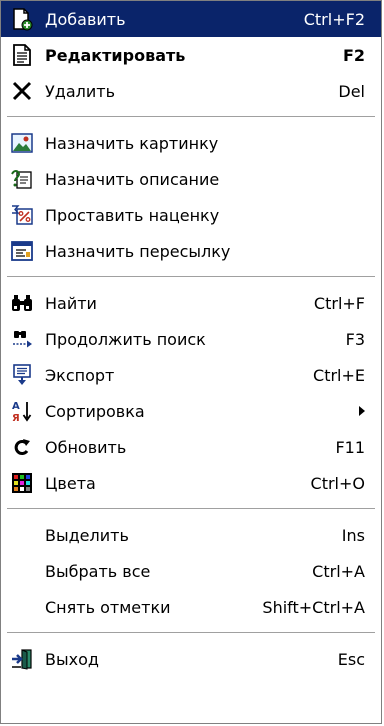 Image resolution: width=384 pixels, height=726 pixels. What do you see at coordinates (22, 339) in the screenshot?
I see `find-next-icon` at bounding box center [22, 339].